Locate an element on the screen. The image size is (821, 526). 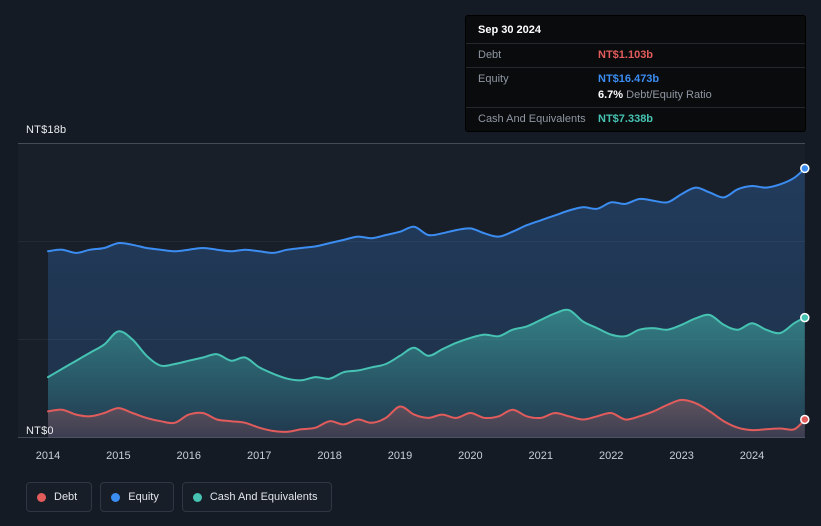
x-tick-2015: 2015 is located at coordinates (118, 456).